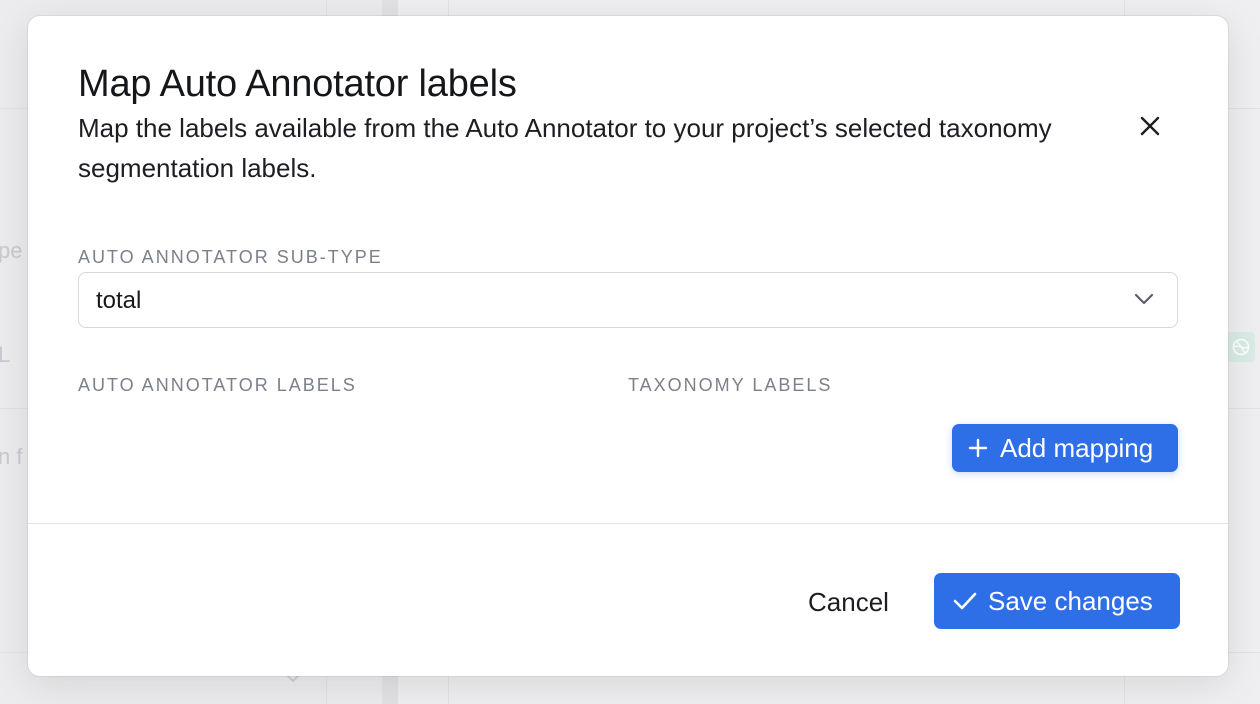 The height and width of the screenshot is (704, 1260). I want to click on background-text-fragment: pe, so click(11, 250).